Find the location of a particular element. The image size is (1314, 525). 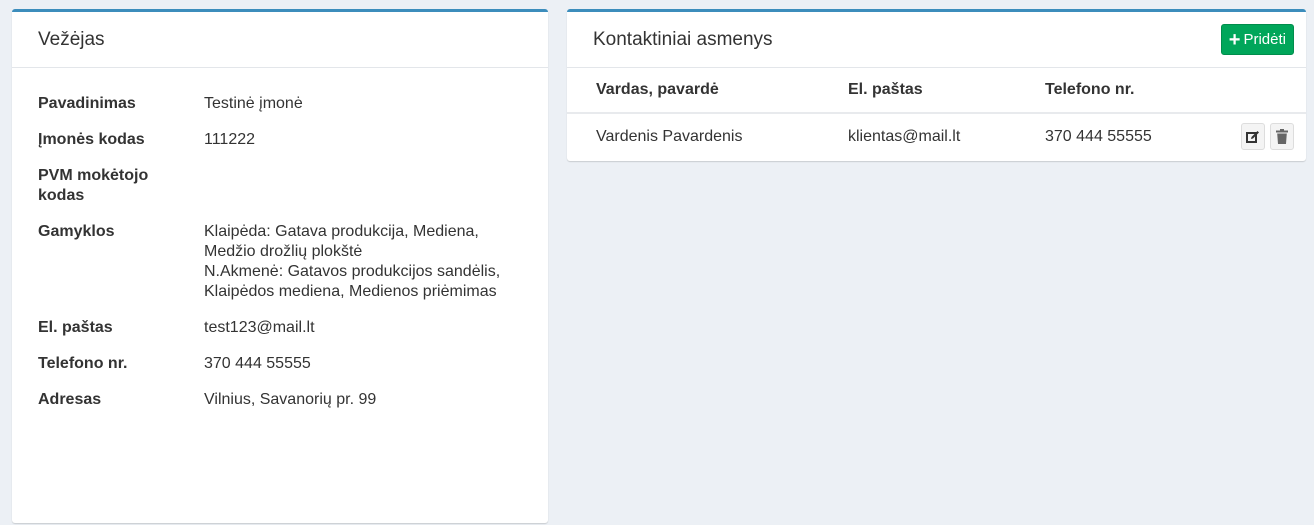

detail-value: 111222 is located at coordinates (230, 139).